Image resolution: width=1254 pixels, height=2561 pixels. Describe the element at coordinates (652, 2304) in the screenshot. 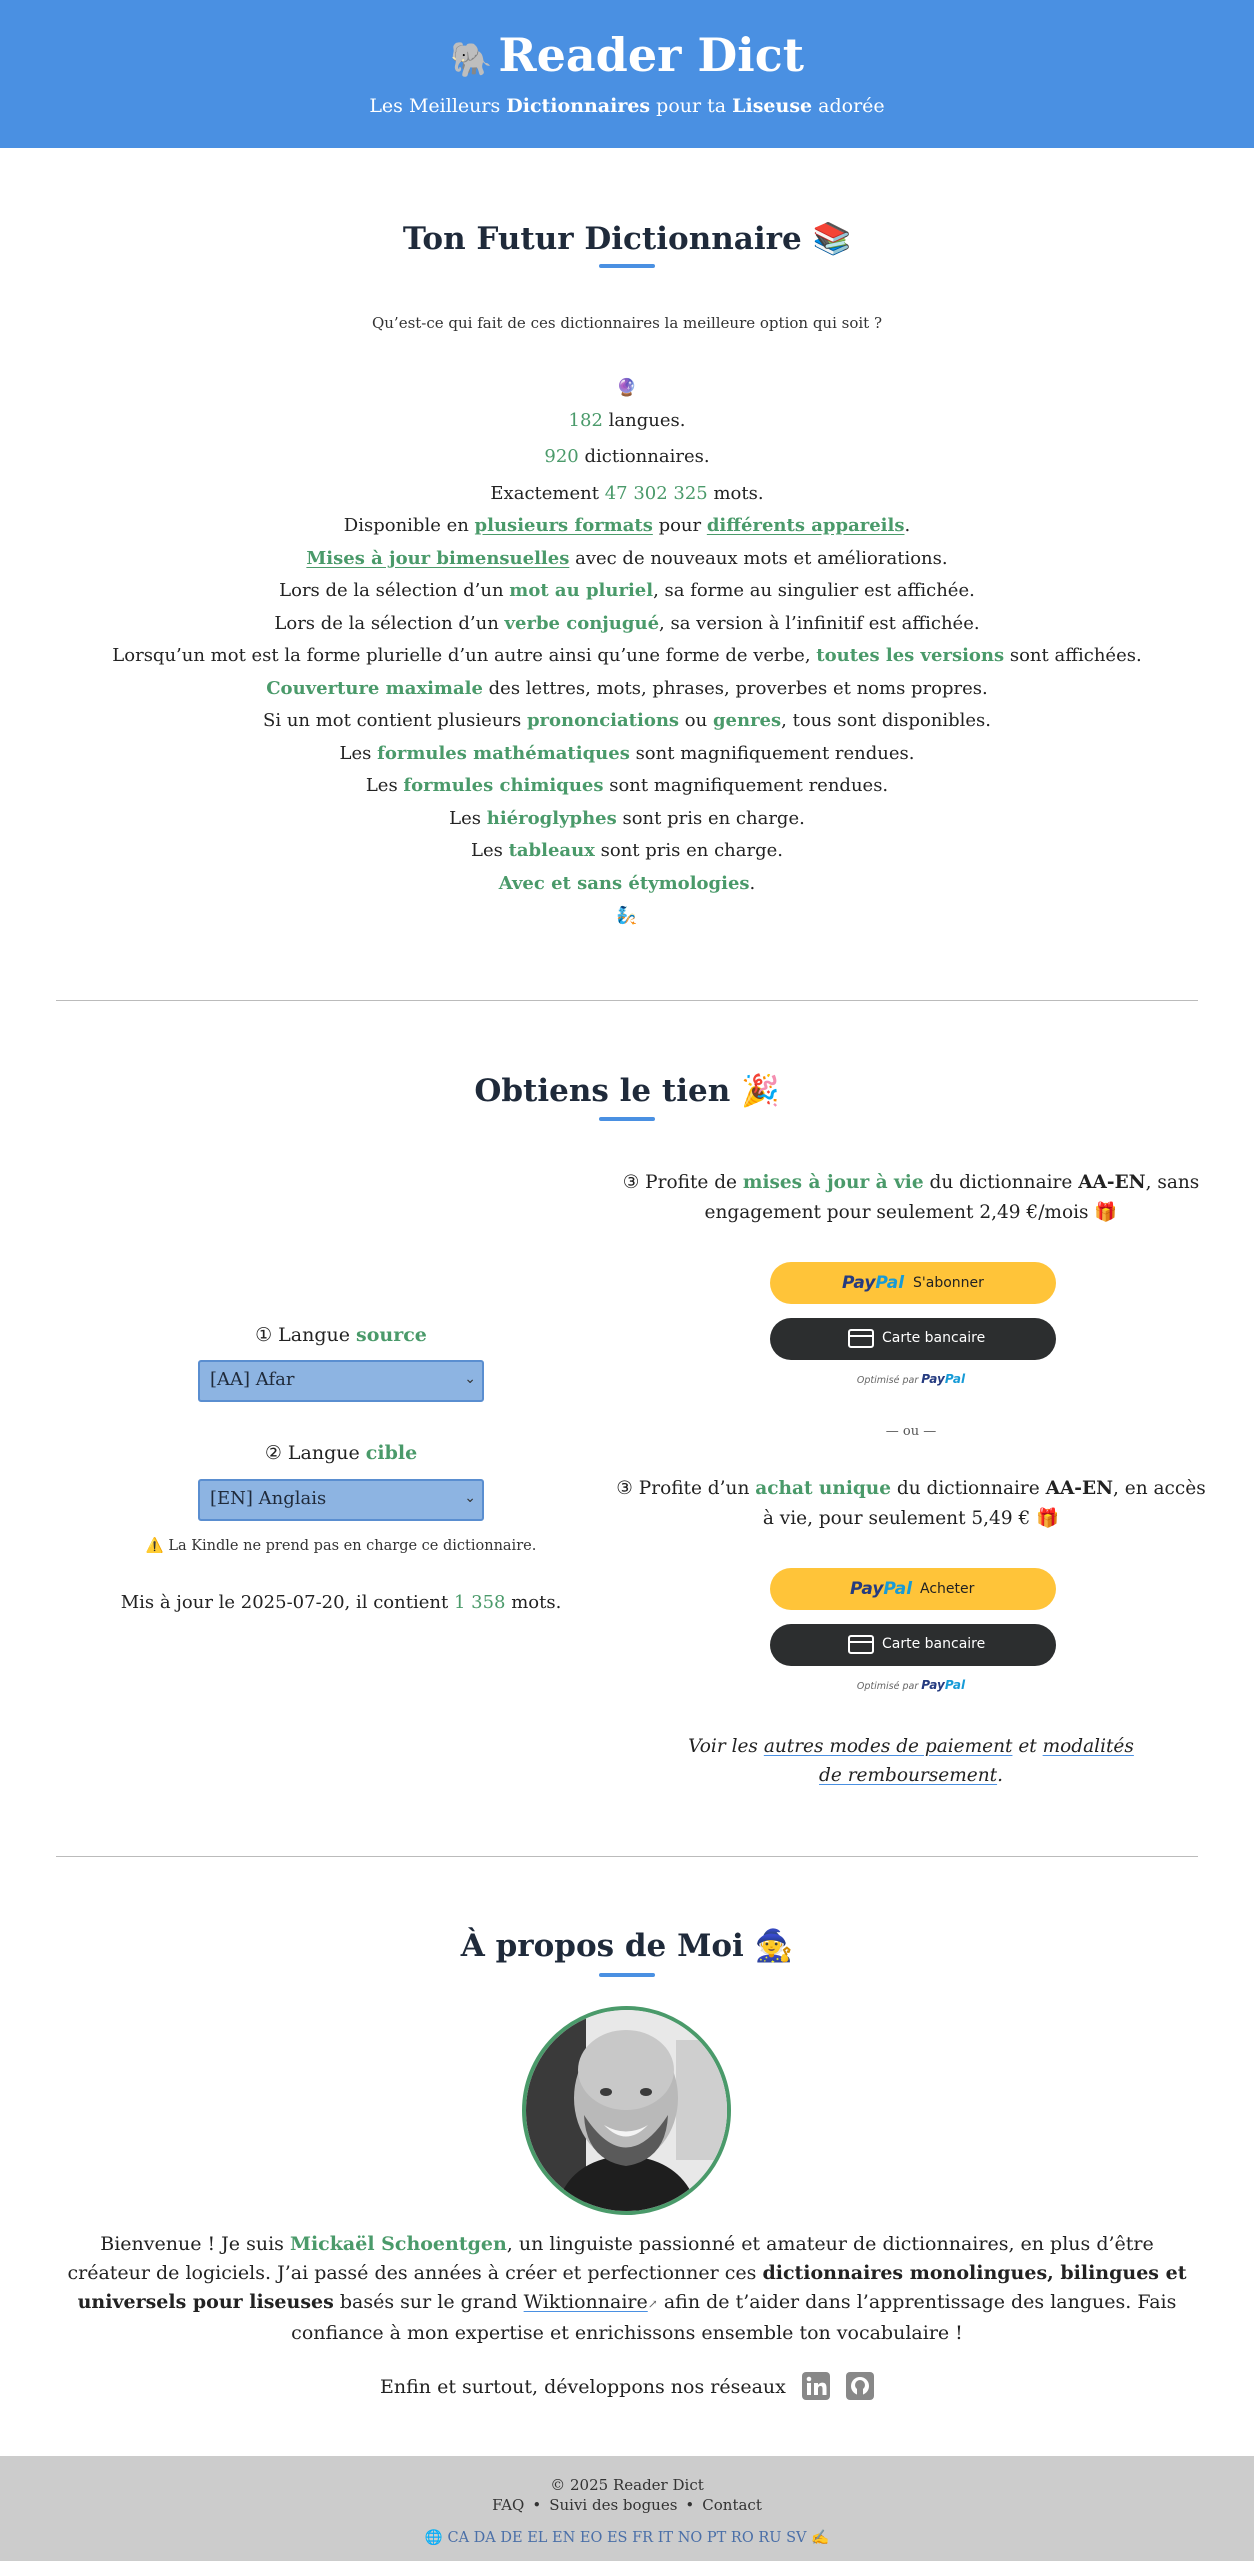

I see `external-link-icon: ↗` at that location.